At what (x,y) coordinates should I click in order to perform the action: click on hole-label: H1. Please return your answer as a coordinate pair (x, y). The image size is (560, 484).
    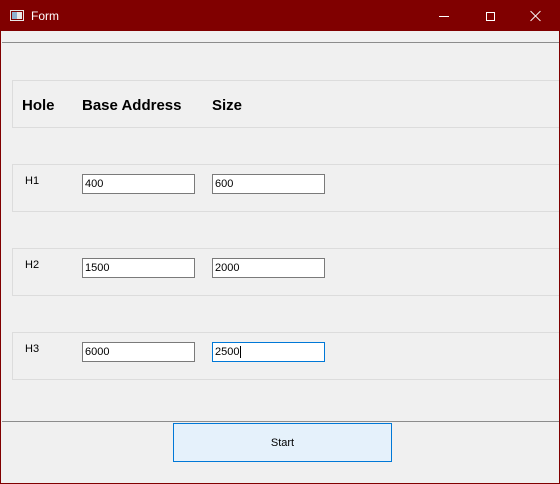
    Looking at the image, I should click on (32, 181).